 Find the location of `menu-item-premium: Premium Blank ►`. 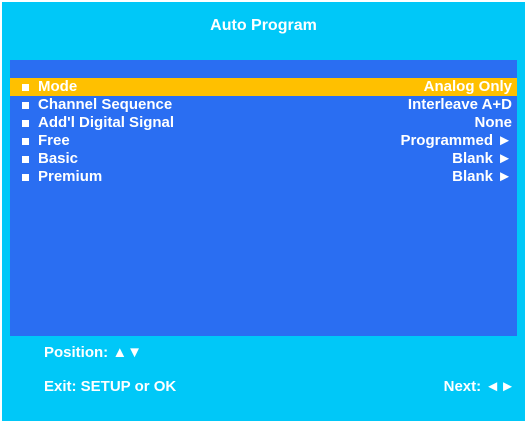

menu-item-premium: Premium Blank ► is located at coordinates (263, 177).